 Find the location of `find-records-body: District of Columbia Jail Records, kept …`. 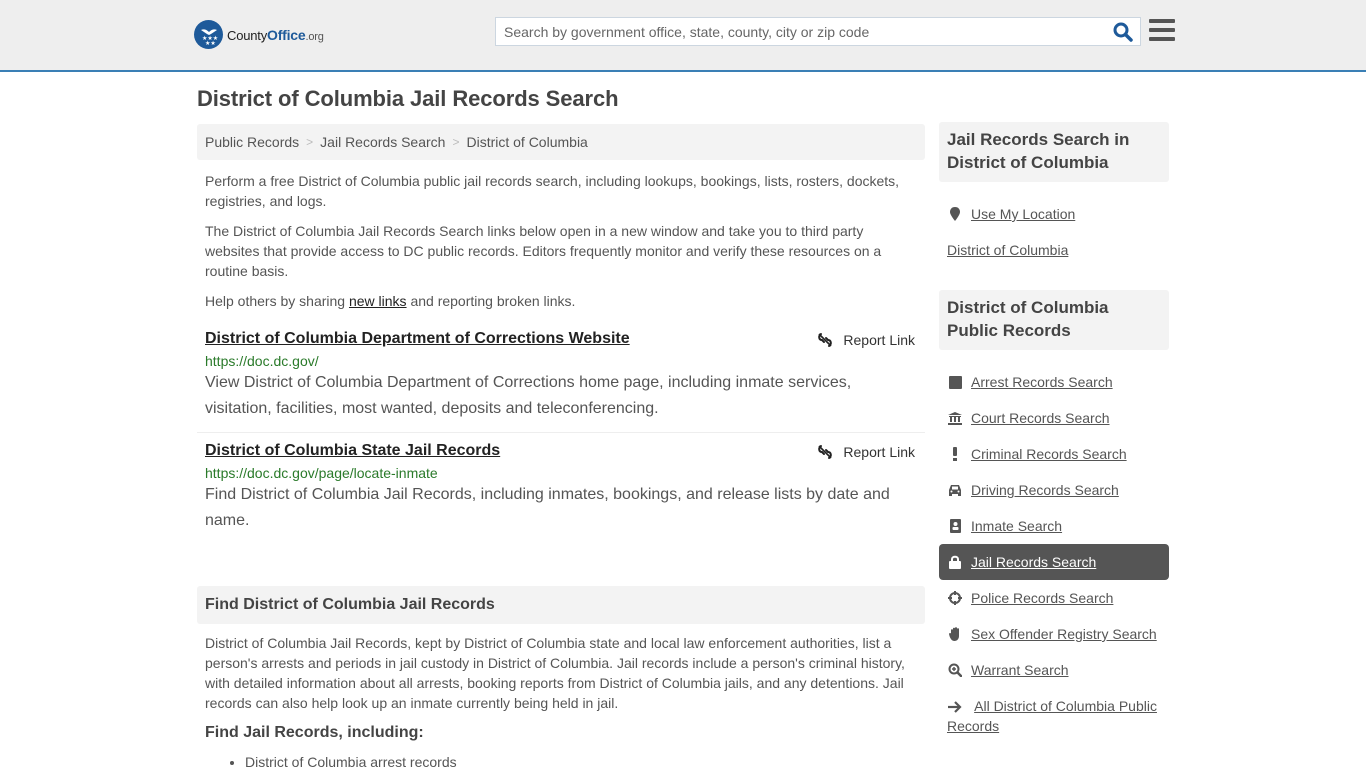

find-records-body: District of Columbia Jail Records, kept … is located at coordinates (561, 702).